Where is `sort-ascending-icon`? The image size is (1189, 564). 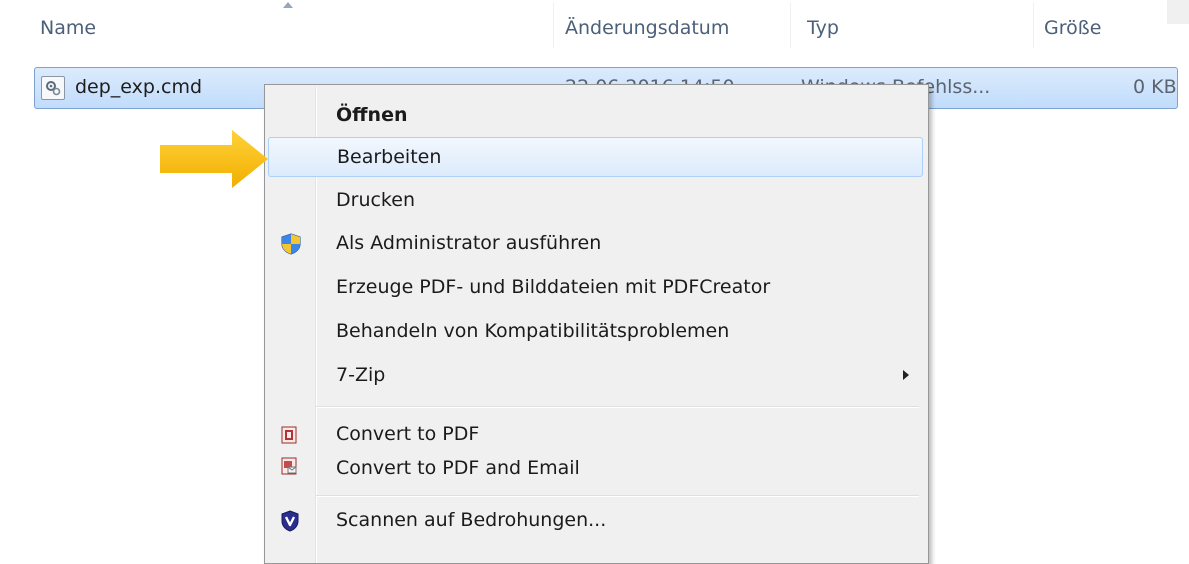 sort-ascending-icon is located at coordinates (288, 5).